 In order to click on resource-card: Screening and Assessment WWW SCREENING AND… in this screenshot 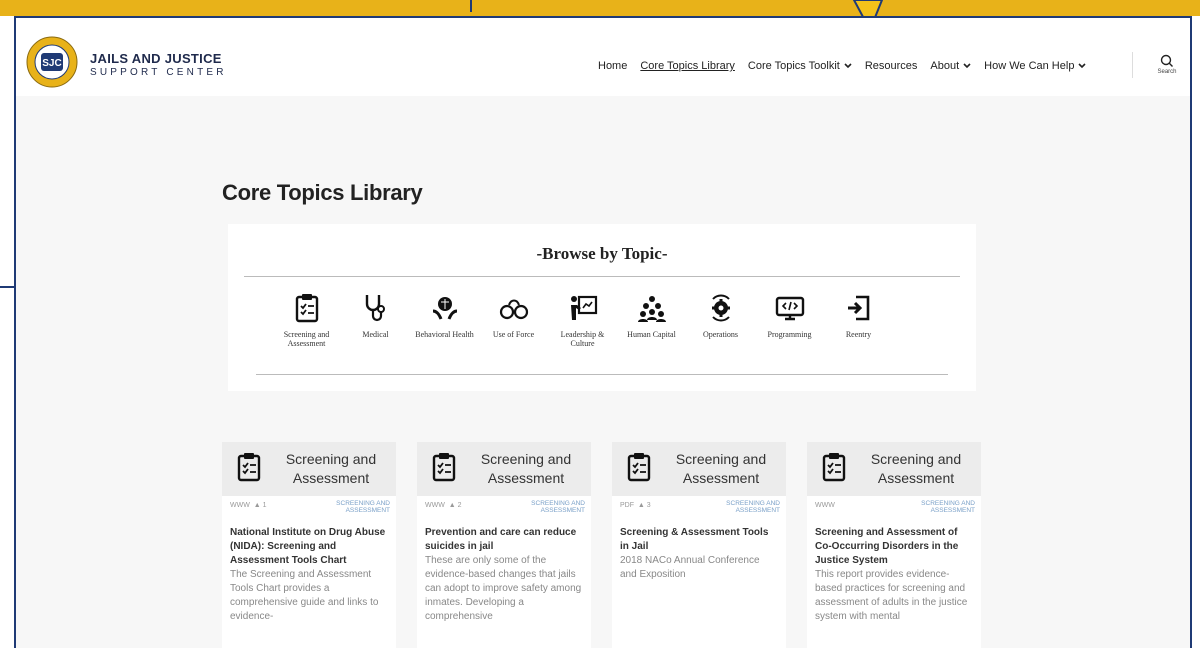, I will do `click(894, 545)`.